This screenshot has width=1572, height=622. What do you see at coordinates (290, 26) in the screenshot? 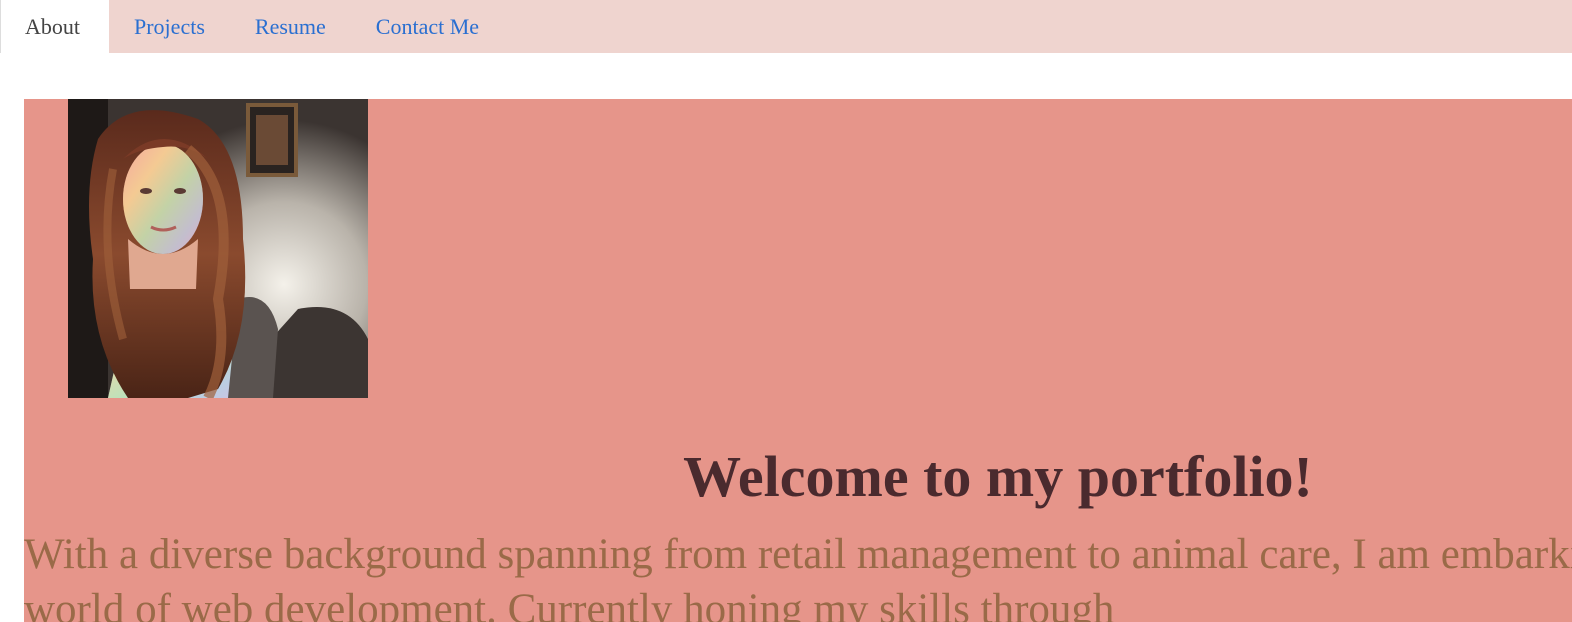
I see `tab-resume: Resume` at bounding box center [290, 26].